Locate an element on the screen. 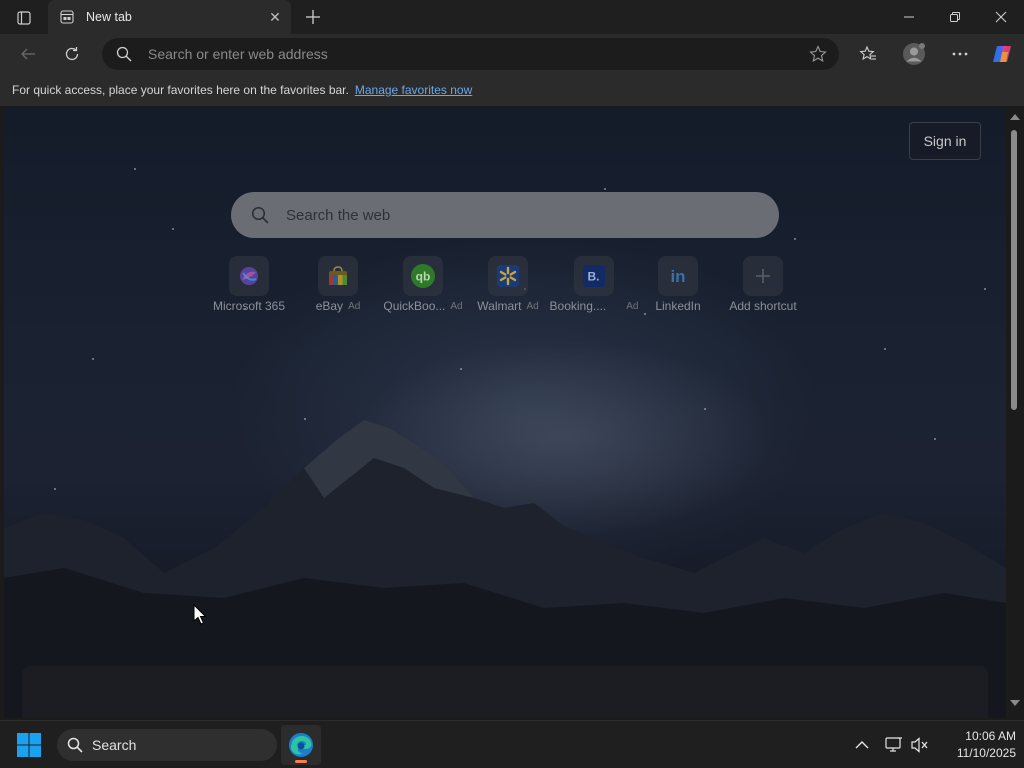 The width and height of the screenshot is (1024, 768). taskbar-edge-button is located at coordinates (301, 745).